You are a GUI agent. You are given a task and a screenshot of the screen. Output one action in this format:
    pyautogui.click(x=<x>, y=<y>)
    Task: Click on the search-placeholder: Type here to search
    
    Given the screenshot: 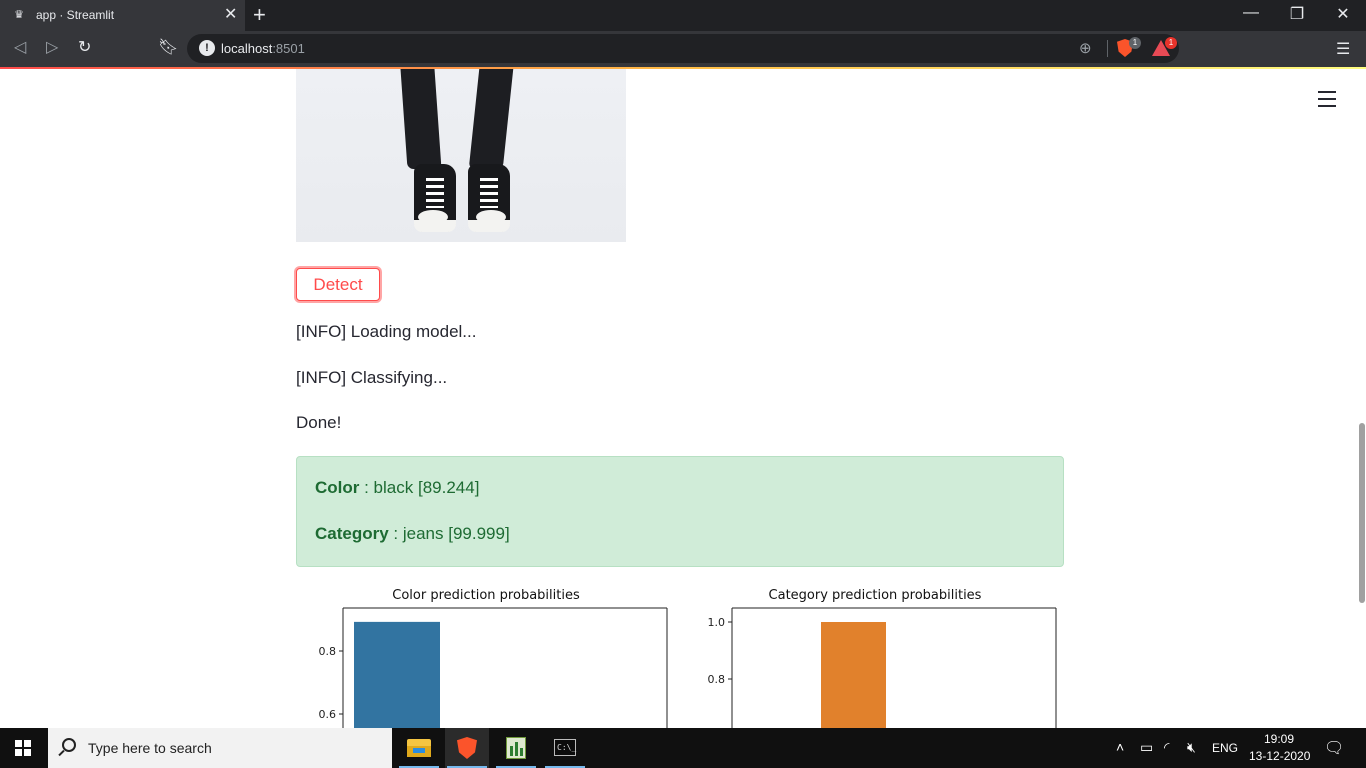 What is the action you would take?
    pyautogui.click(x=150, y=748)
    